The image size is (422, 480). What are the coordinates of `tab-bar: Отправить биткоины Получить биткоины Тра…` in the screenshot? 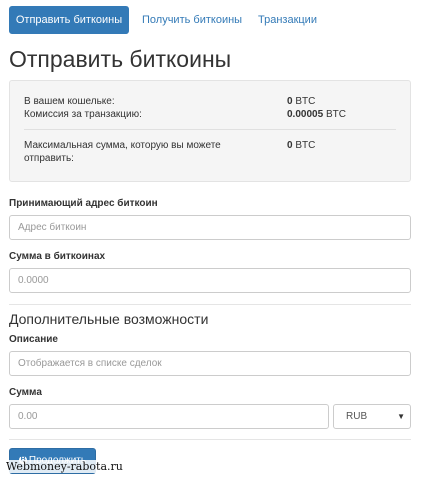 It's located at (211, 20).